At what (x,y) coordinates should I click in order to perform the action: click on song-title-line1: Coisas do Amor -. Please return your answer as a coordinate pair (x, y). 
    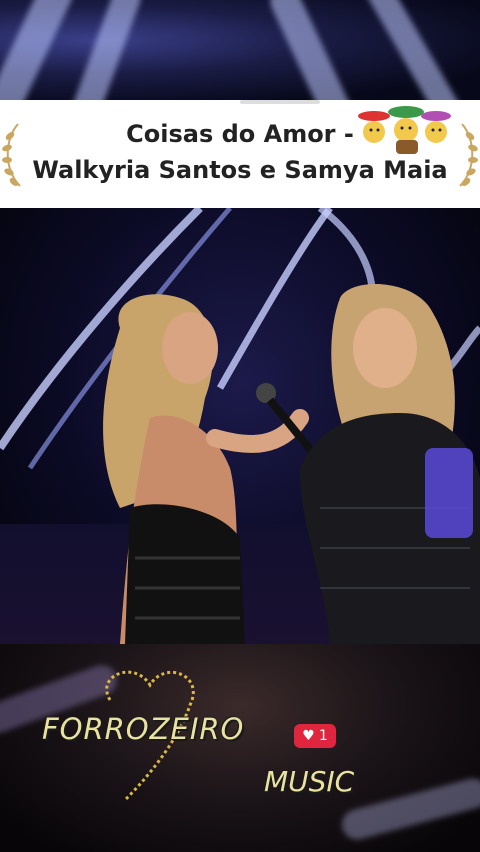
    Looking at the image, I should click on (240, 134).